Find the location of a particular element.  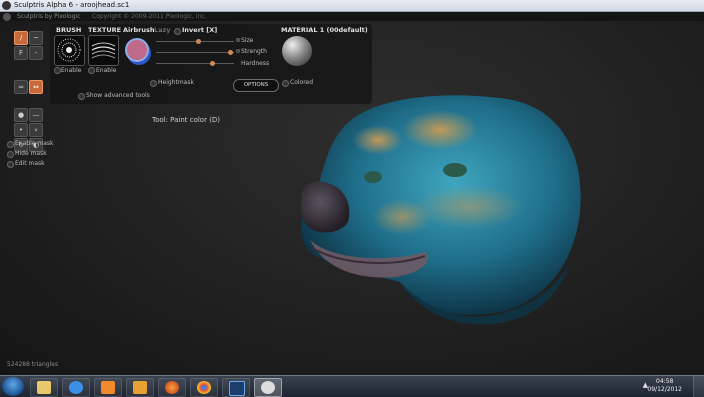

internet-explorer-icon is located at coordinates (76, 387).